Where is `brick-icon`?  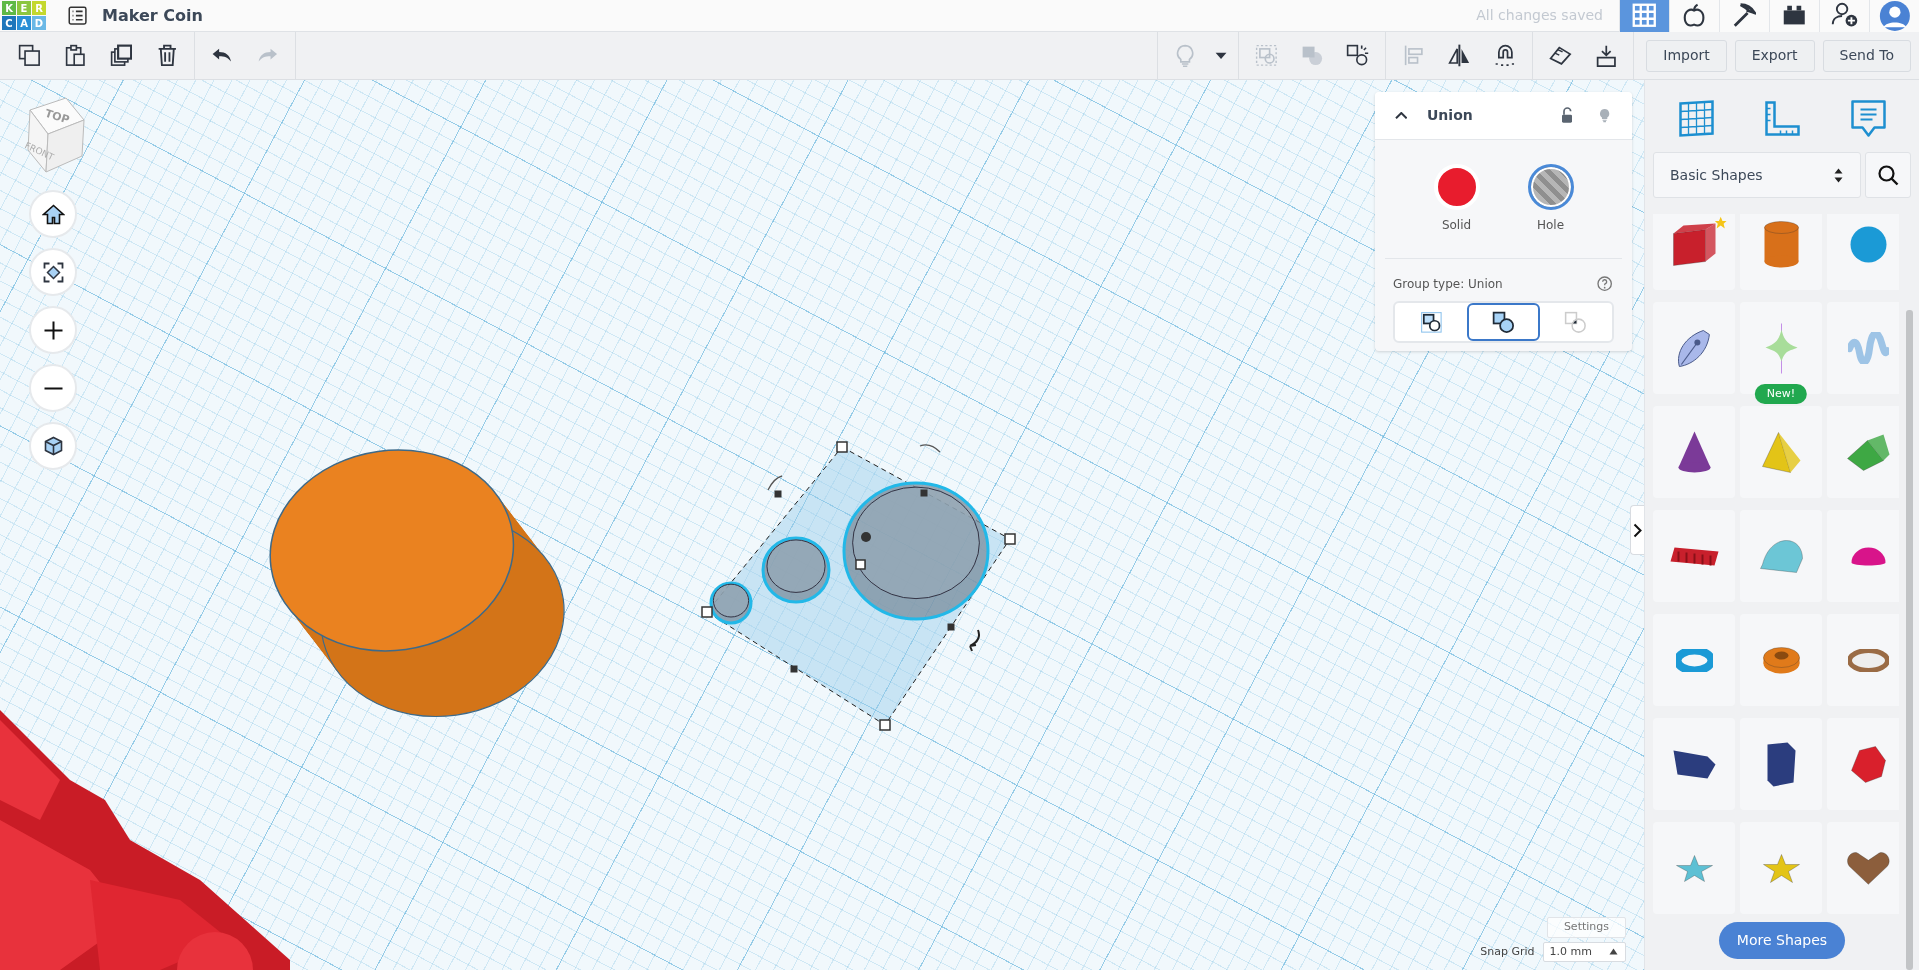
brick-icon is located at coordinates (1794, 15).